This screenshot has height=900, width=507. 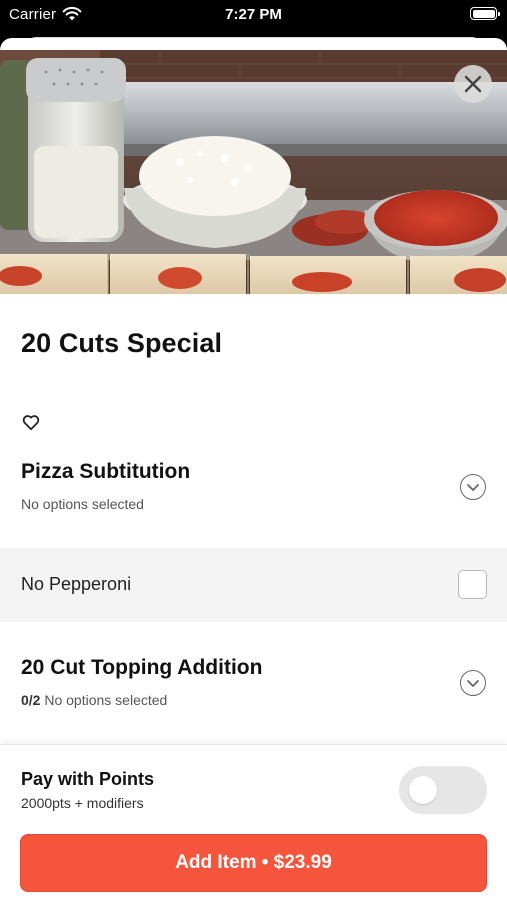 What do you see at coordinates (423, 790) in the screenshot?
I see `toggle-knob` at bounding box center [423, 790].